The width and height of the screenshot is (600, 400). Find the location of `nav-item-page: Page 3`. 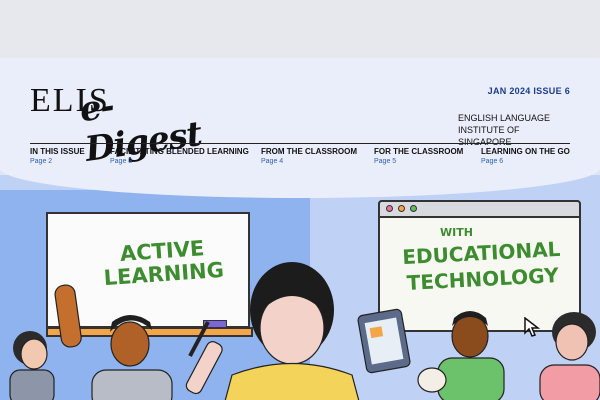

nav-item-page: Page 3 is located at coordinates (121, 161).